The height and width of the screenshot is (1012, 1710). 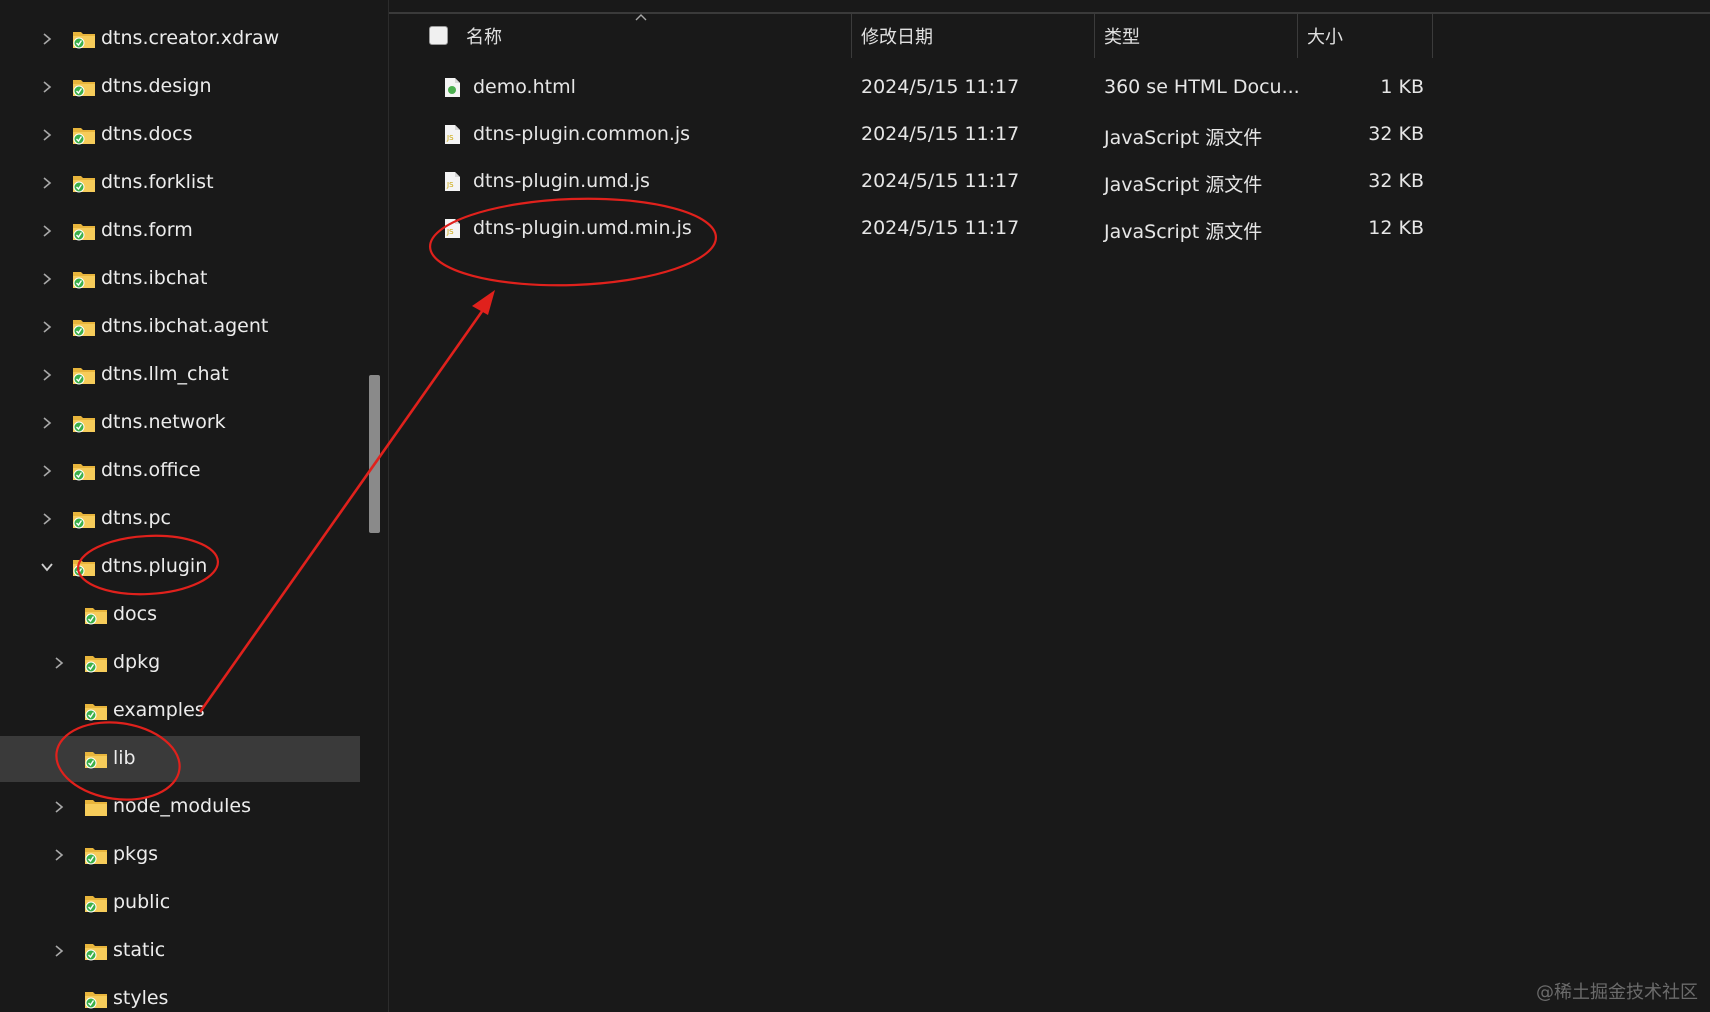 I want to click on sidebar-item-dtns-forklist: dtns.forklist, so click(x=180, y=183).